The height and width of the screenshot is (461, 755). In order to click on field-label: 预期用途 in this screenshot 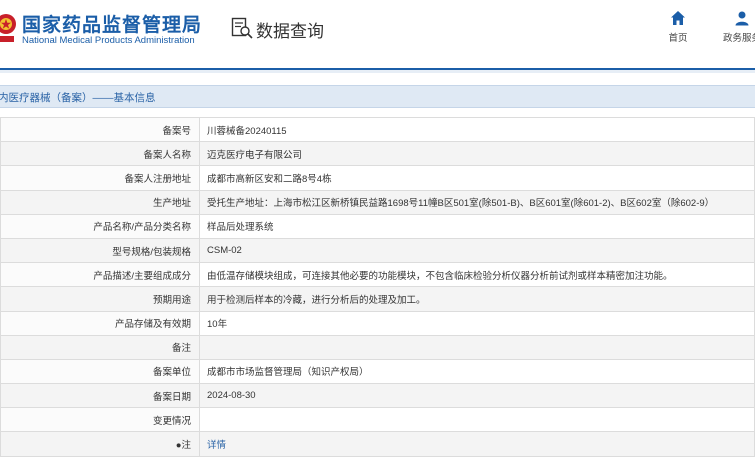, I will do `click(100, 299)`.